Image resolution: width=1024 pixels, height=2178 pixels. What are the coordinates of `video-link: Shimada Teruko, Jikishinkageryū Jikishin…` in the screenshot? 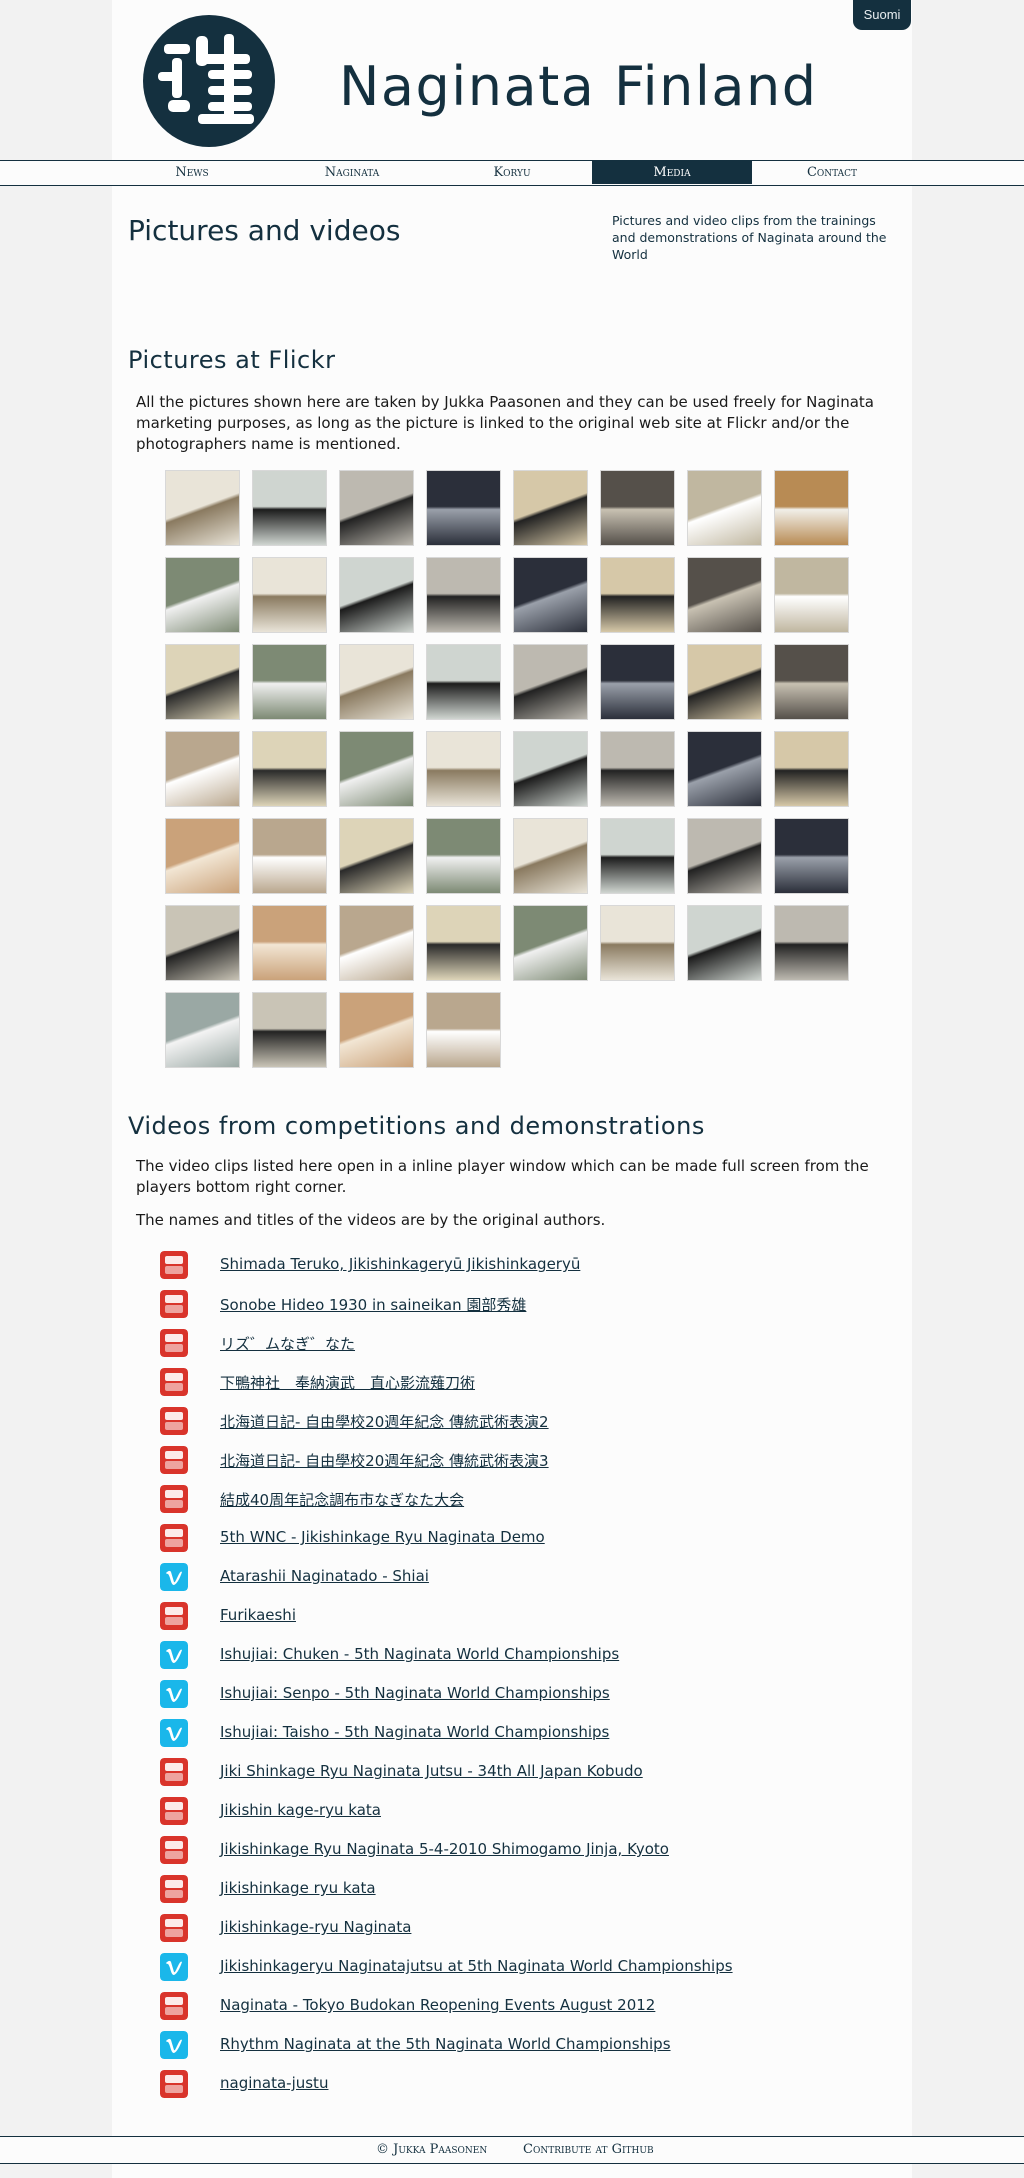 It's located at (400, 1264).